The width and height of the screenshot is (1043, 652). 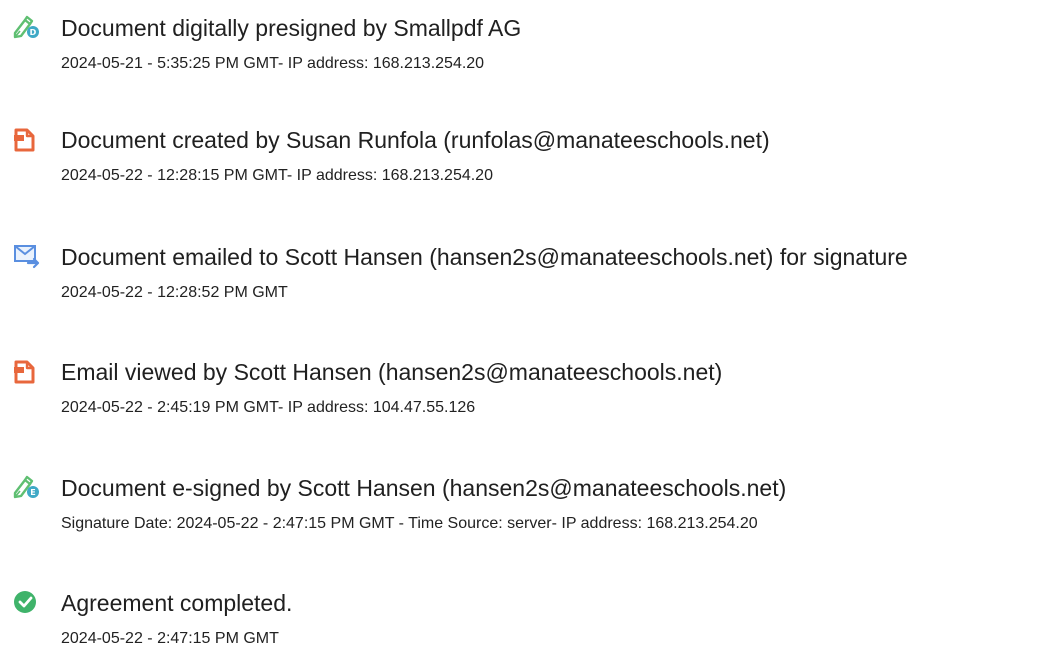 What do you see at coordinates (27, 256) in the screenshot?
I see `email-sent-icon` at bounding box center [27, 256].